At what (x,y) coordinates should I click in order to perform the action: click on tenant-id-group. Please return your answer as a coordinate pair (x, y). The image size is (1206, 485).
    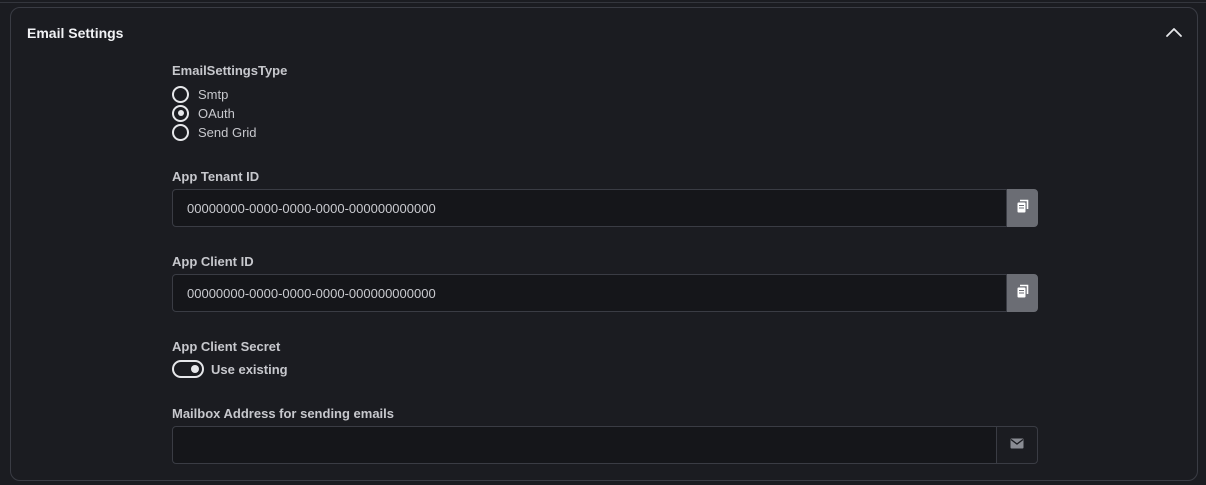
    Looking at the image, I should click on (605, 208).